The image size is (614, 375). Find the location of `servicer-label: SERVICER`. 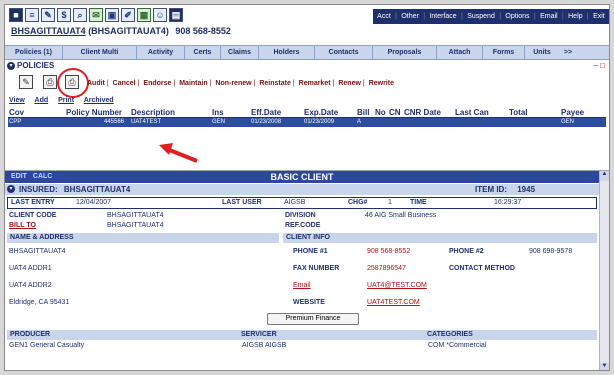

servicer-label: SERVICER is located at coordinates (259, 334).